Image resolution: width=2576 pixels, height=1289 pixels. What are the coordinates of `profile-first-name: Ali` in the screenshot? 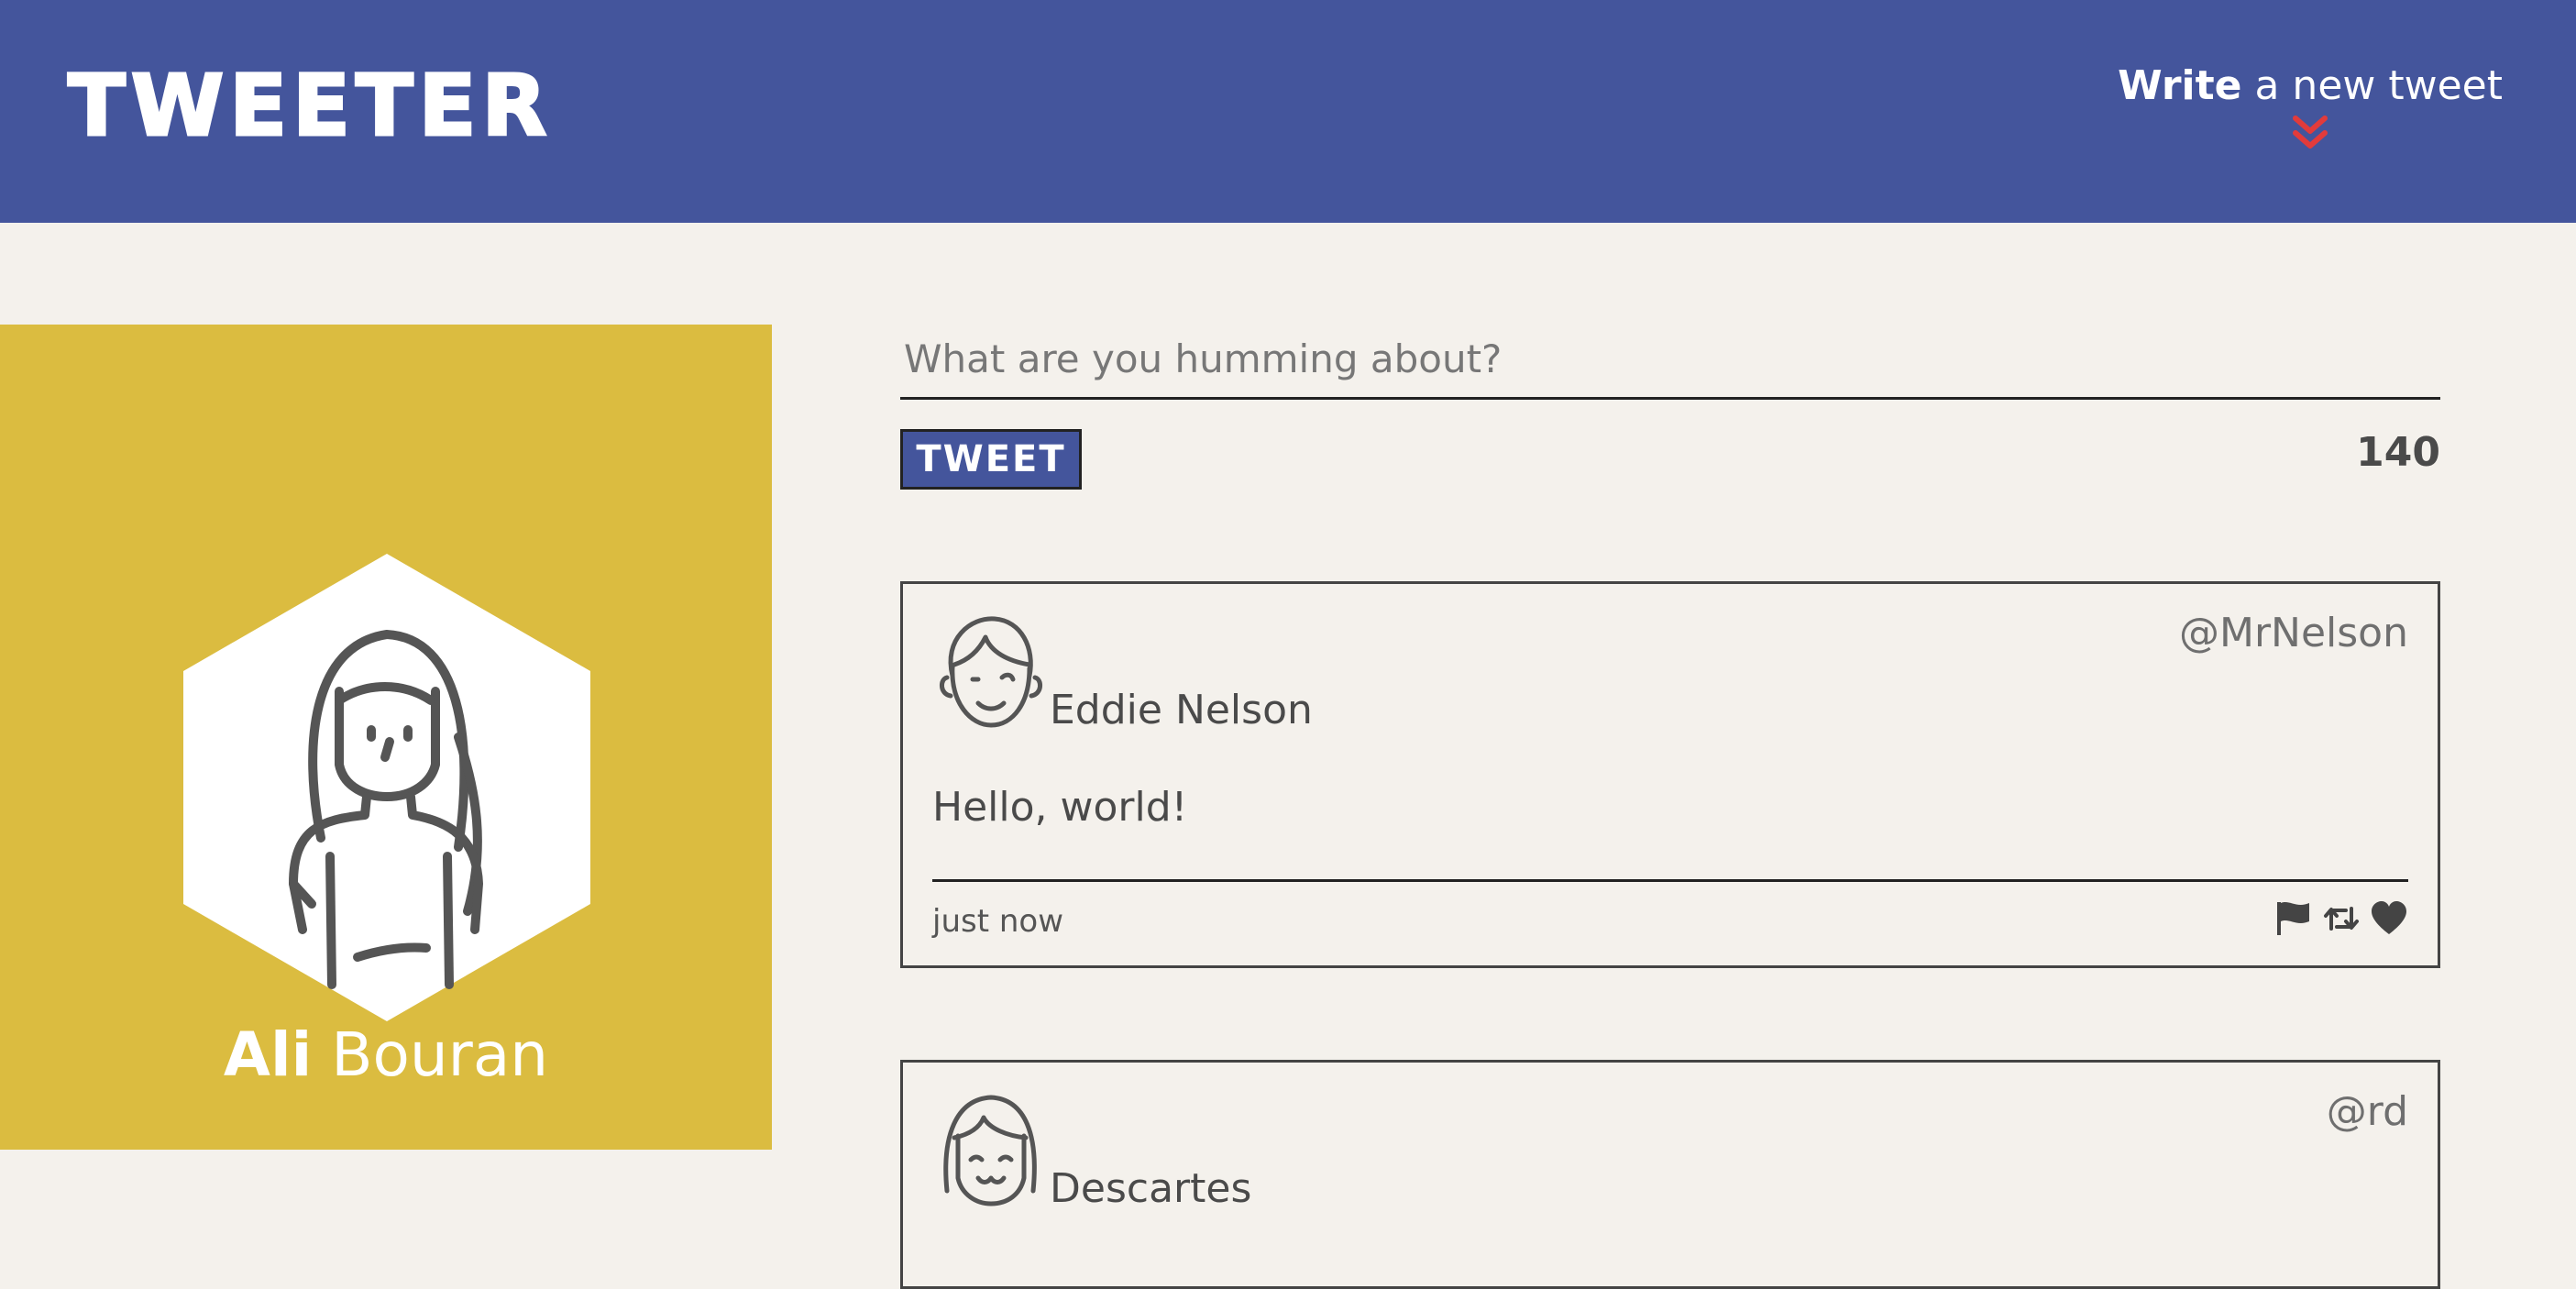 It's located at (268, 1054).